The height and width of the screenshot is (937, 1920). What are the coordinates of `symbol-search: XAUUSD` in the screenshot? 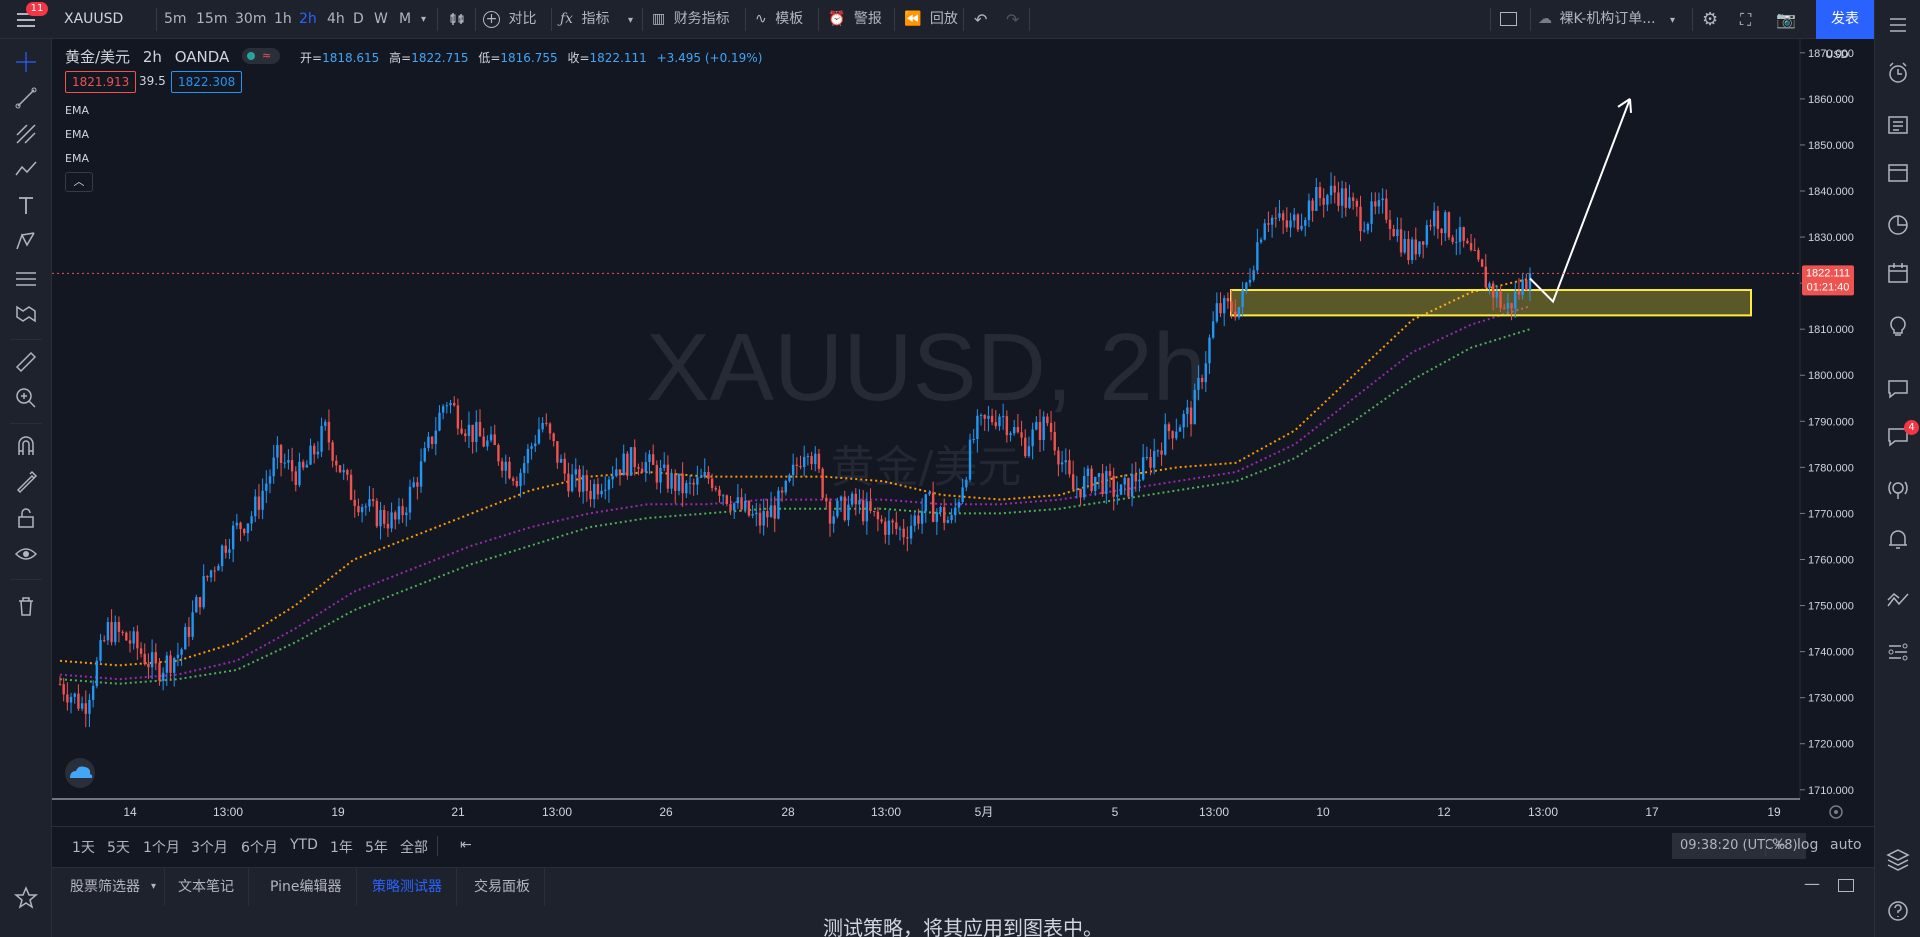 It's located at (93, 19).